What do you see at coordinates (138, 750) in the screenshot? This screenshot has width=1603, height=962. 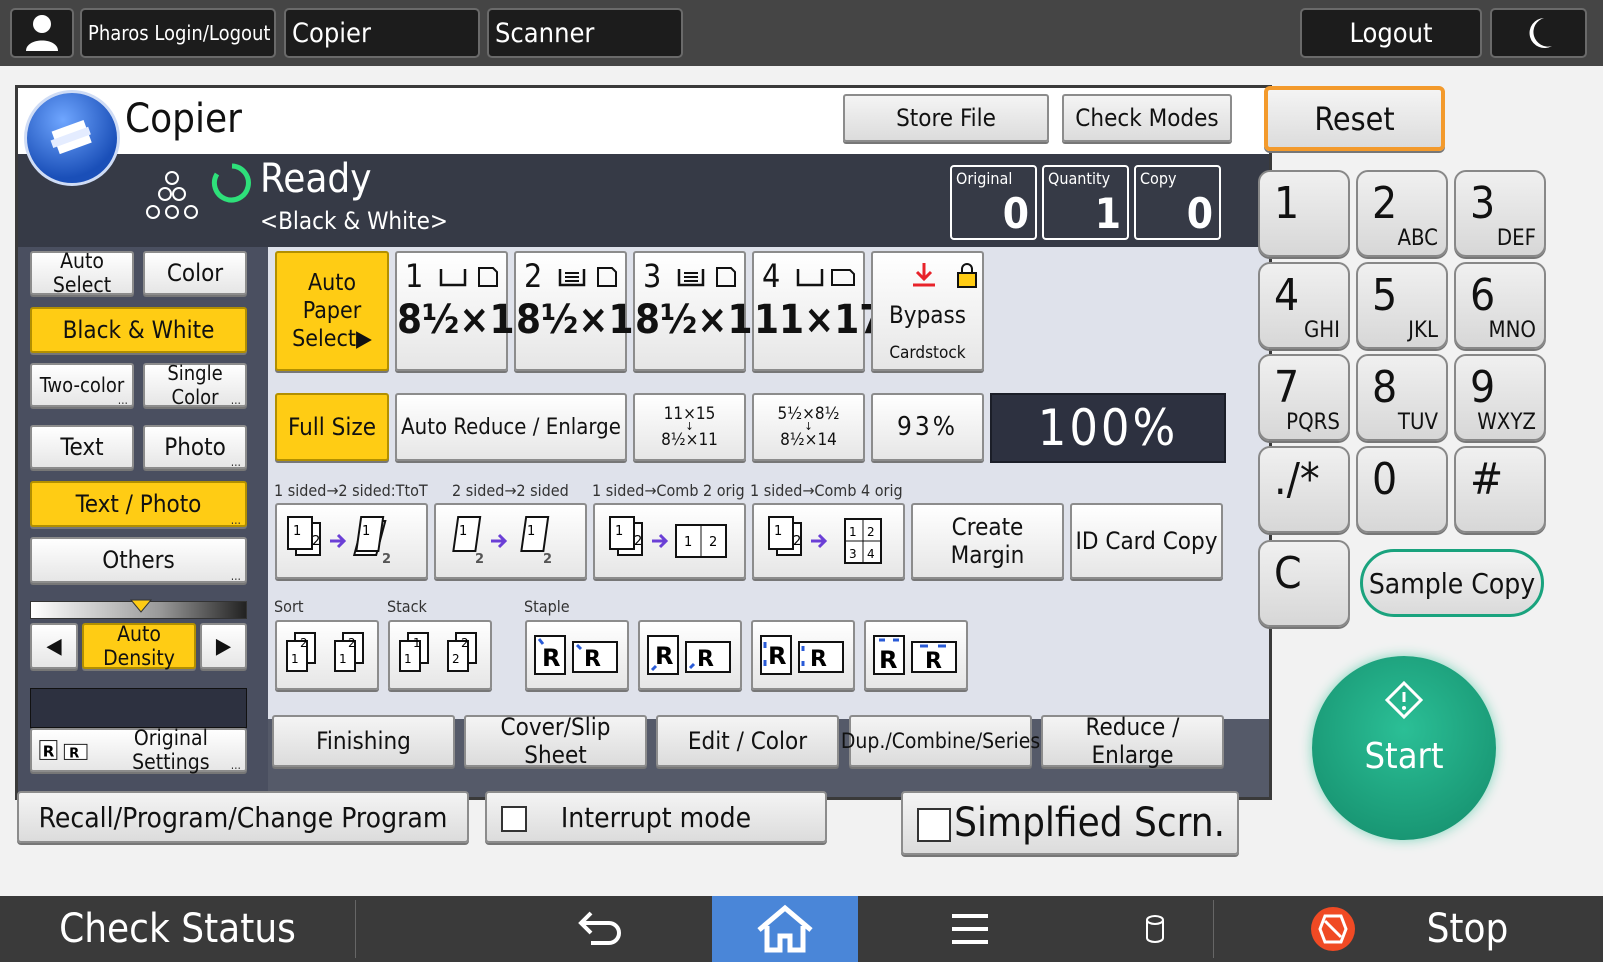 I see `original-settings-button: RR Original Settings` at bounding box center [138, 750].